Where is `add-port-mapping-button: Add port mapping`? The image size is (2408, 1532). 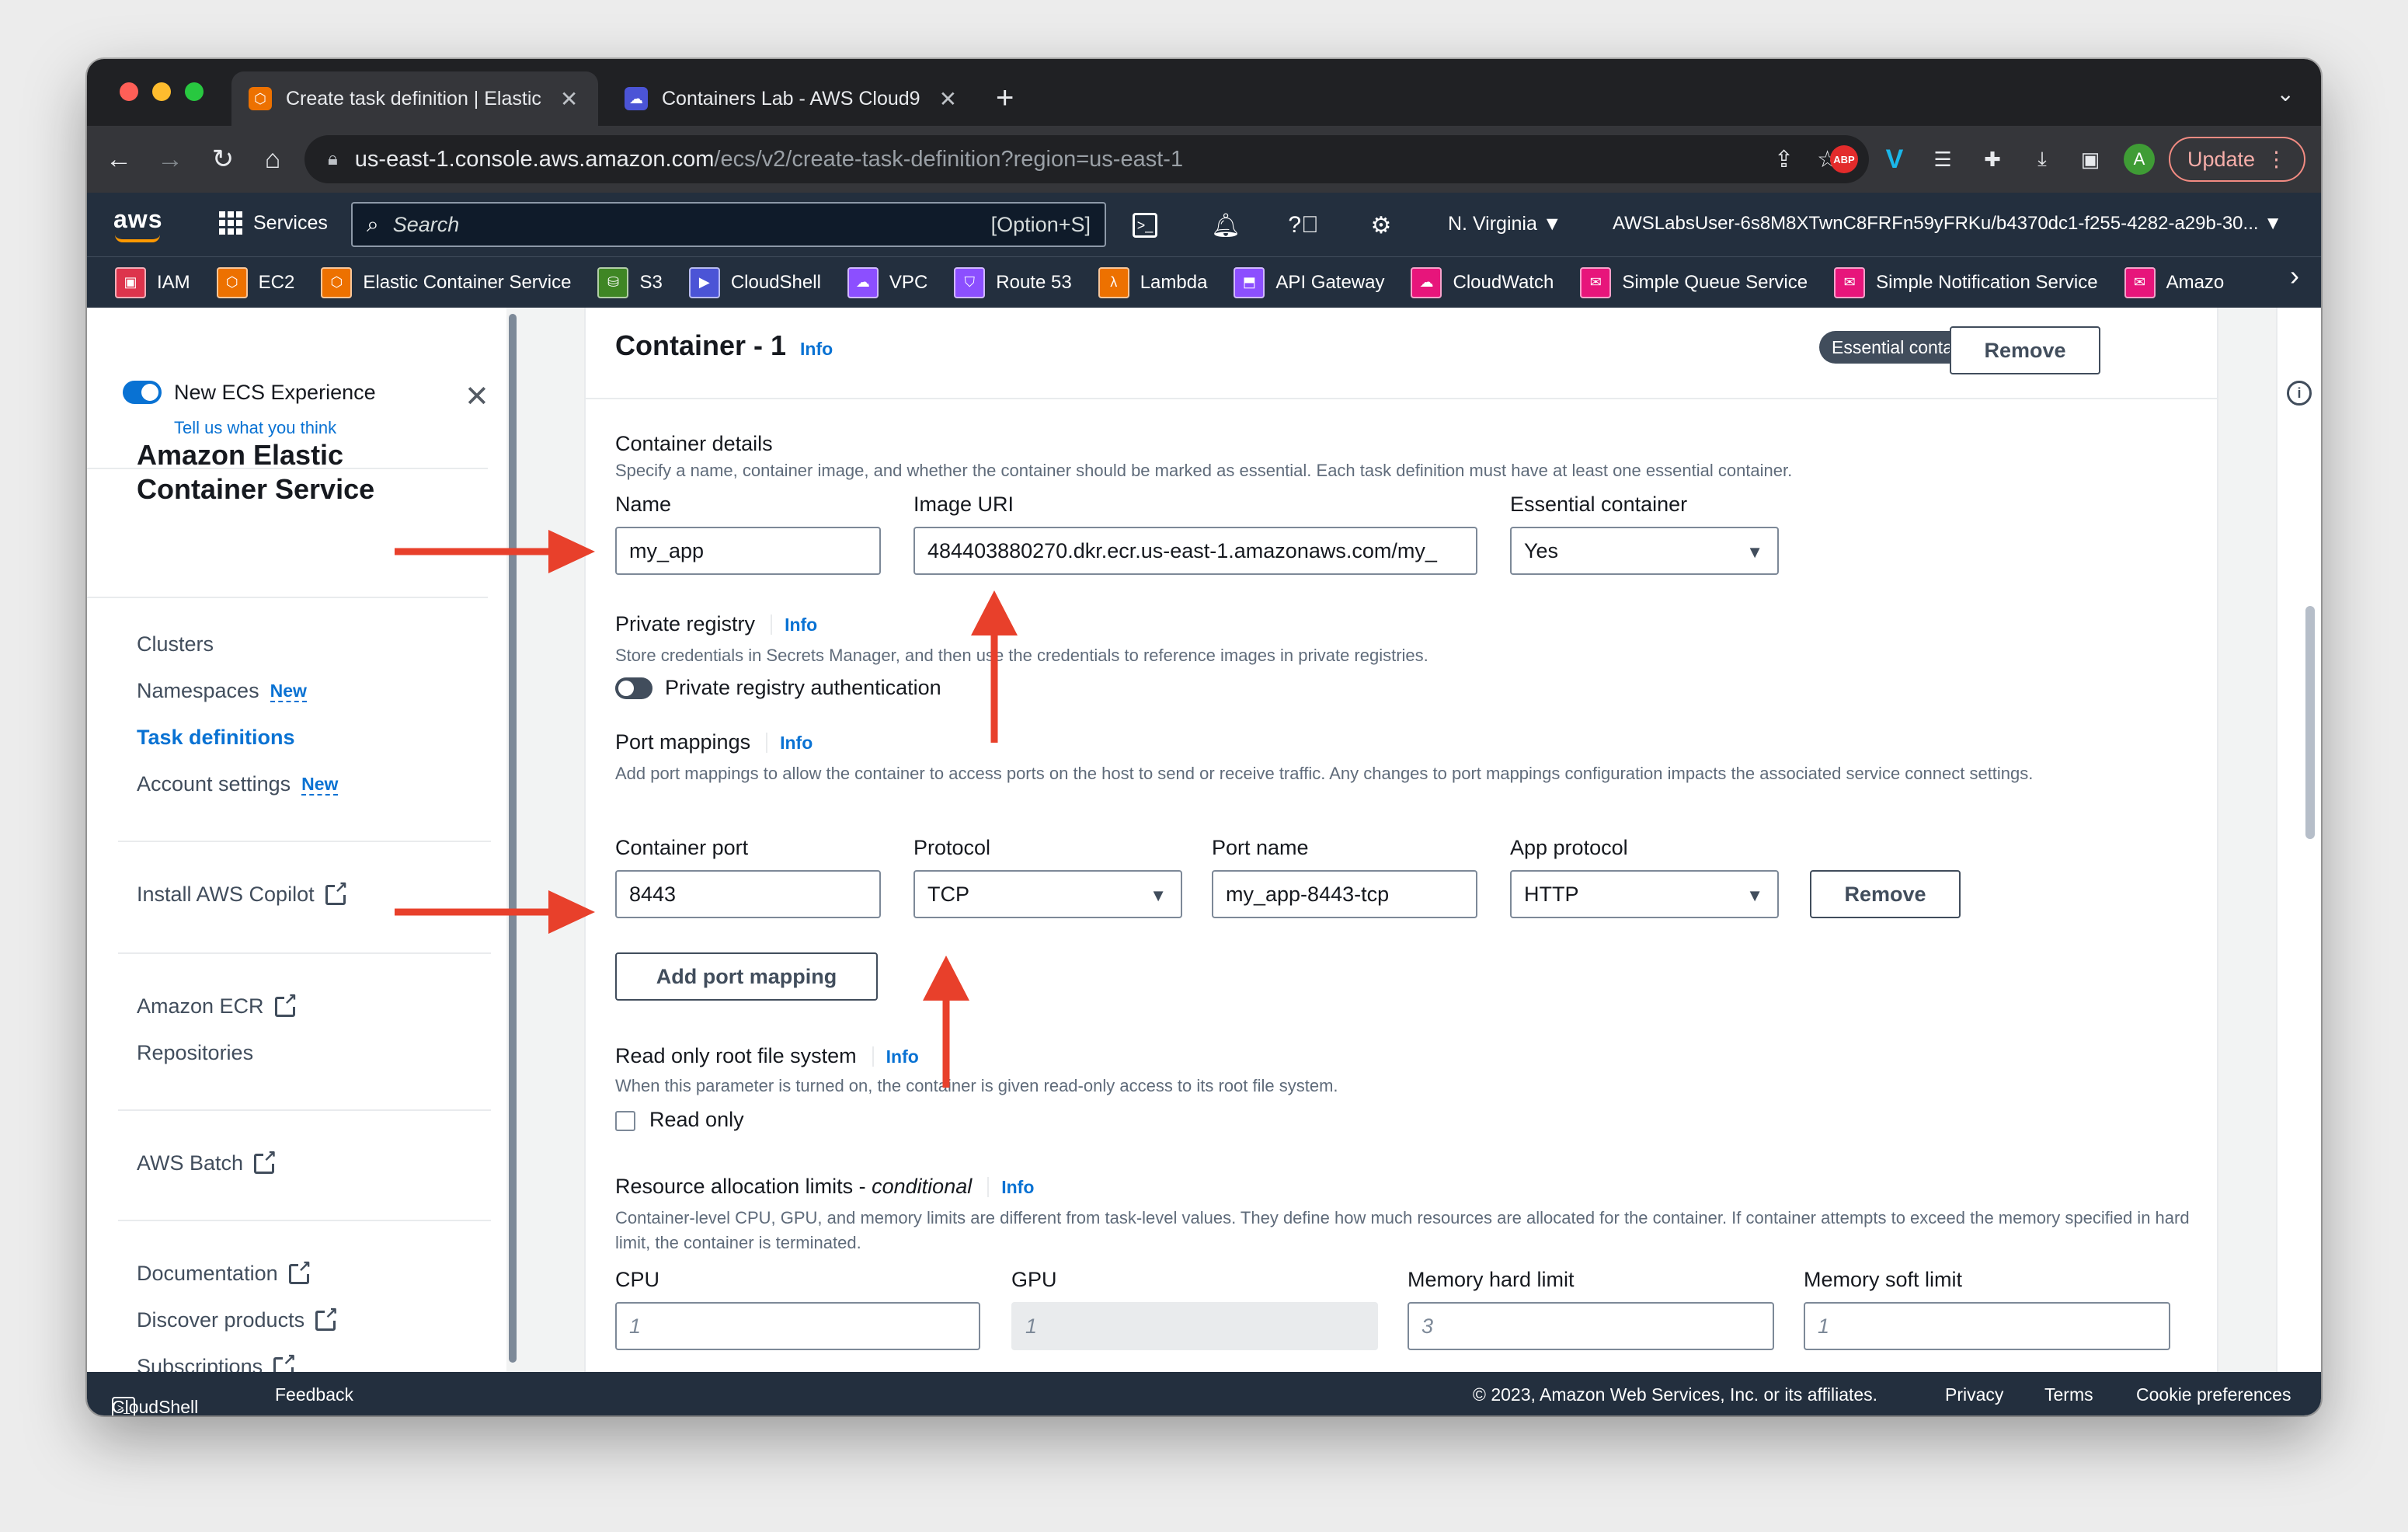 add-port-mapping-button: Add port mapping is located at coordinates (746, 977).